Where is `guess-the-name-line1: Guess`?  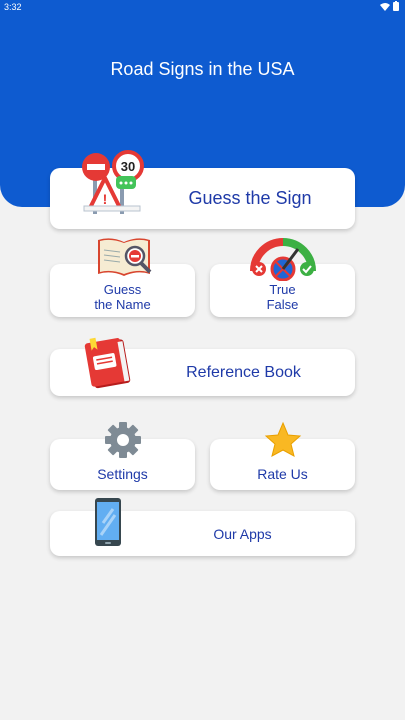 guess-the-name-line1: Guess is located at coordinates (122, 289).